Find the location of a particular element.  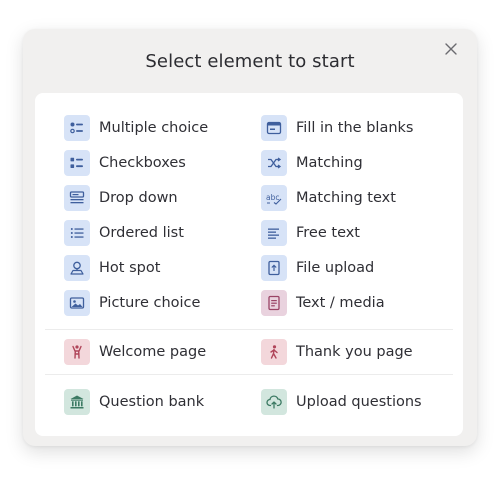

option-checkboxes: Checkboxes is located at coordinates (125, 163).